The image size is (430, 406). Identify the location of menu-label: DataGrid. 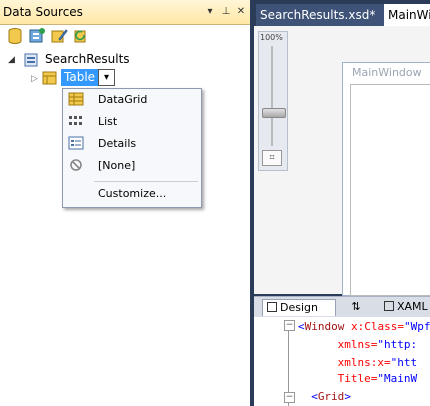
(123, 99).